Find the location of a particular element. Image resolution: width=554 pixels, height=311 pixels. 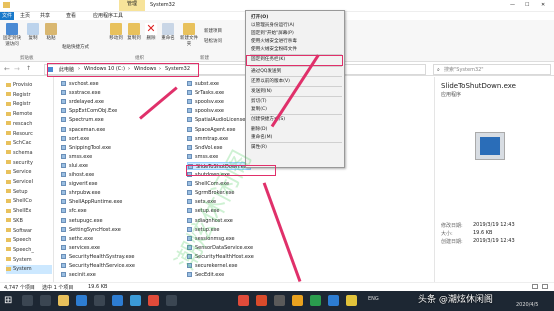

file-item: SecurityHealthService.exe is located at coordinates (98, 266).